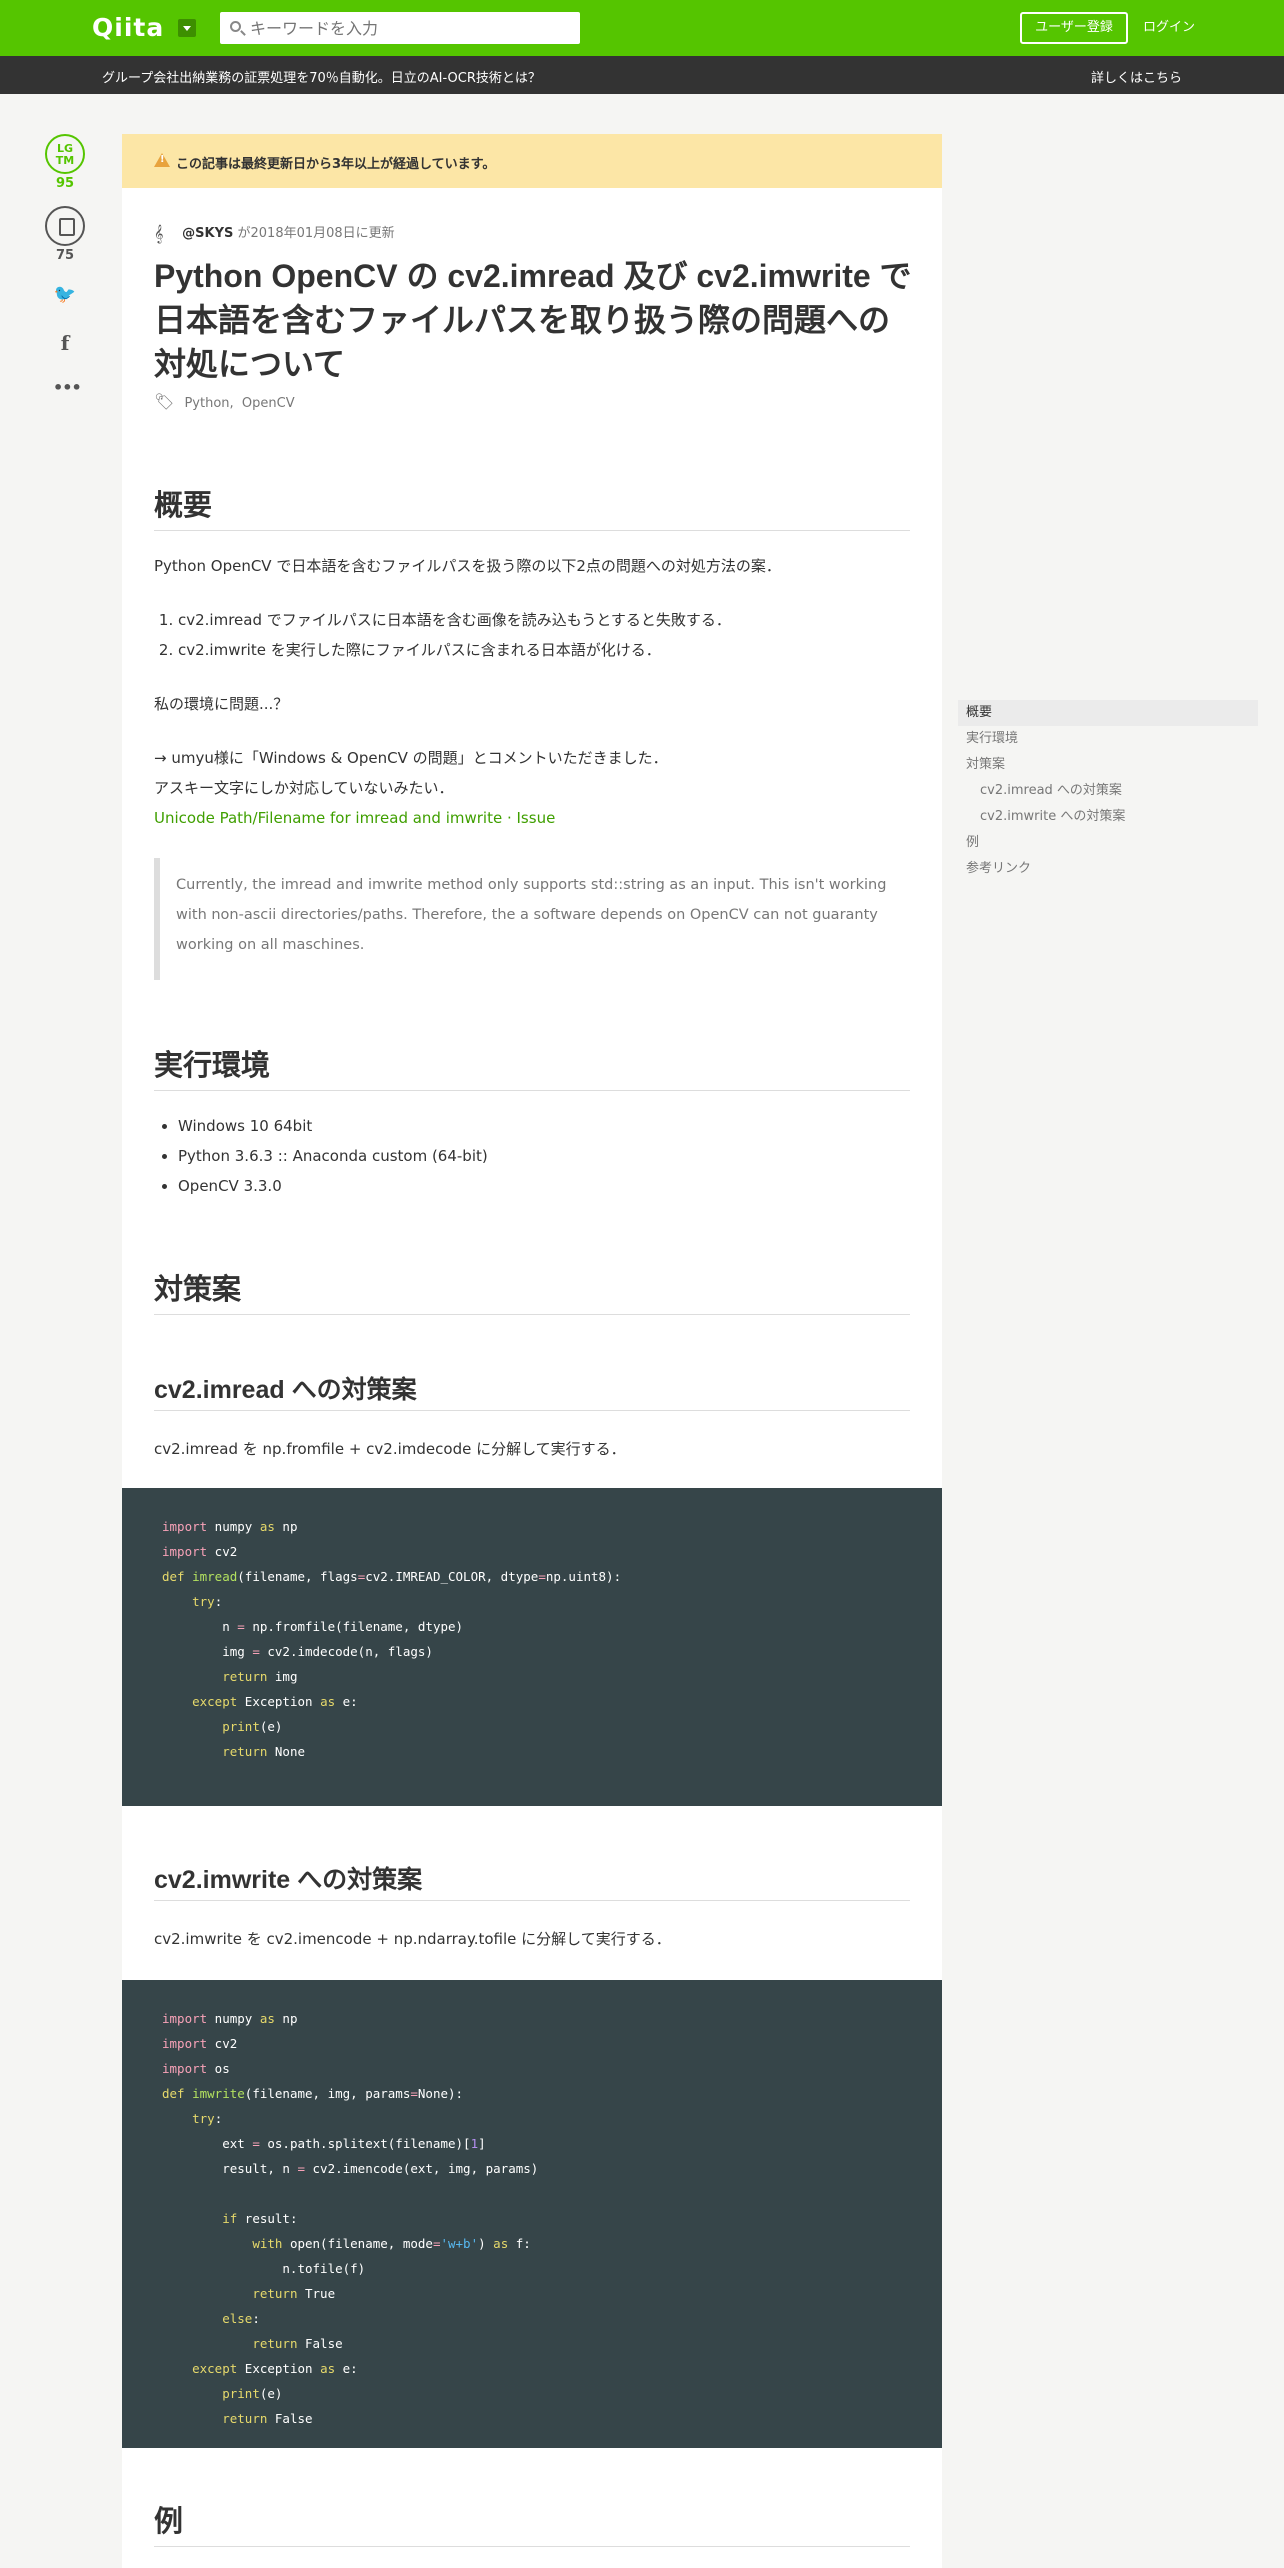 Image resolution: width=1284 pixels, height=2568 pixels. Describe the element at coordinates (1108, 713) in the screenshot. I see `toc-item-overview: 概要` at that location.